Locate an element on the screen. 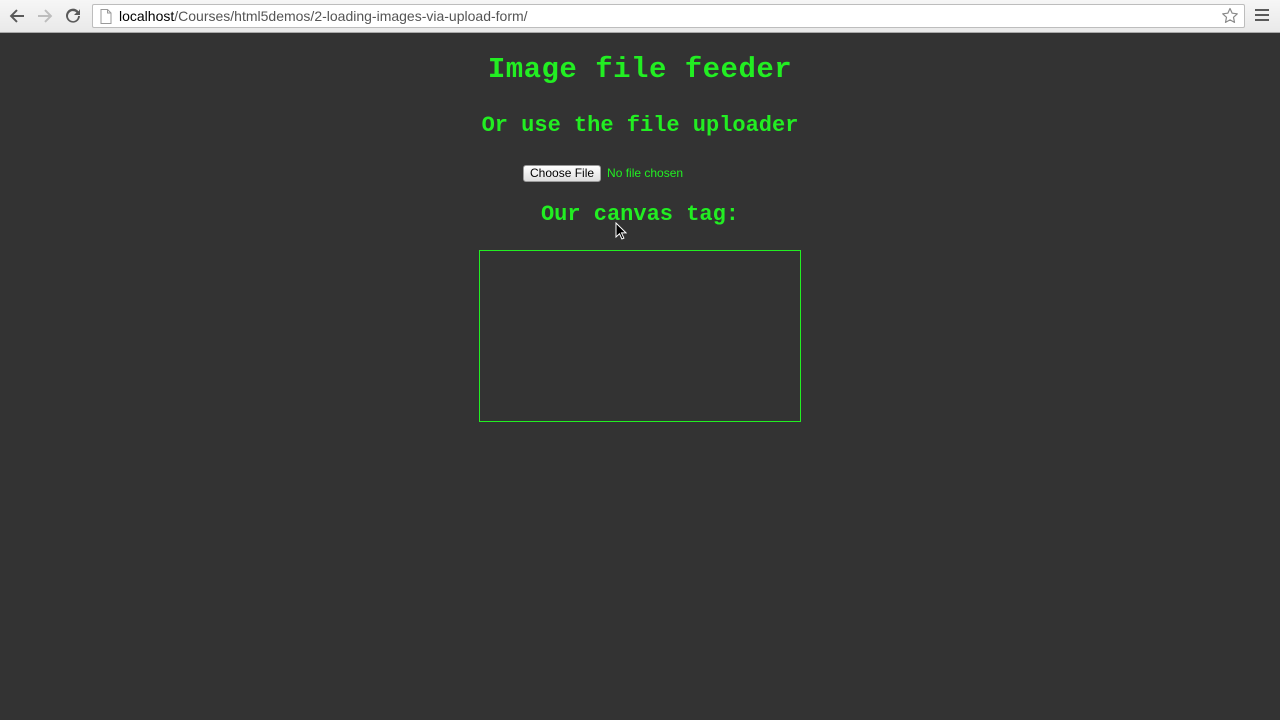  back-button is located at coordinates (17, 16).